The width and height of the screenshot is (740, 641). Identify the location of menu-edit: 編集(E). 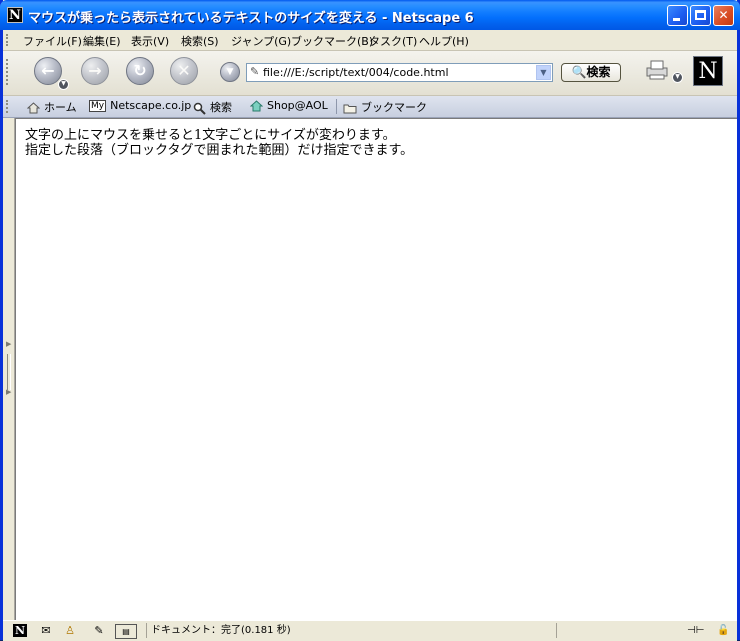
(102, 41).